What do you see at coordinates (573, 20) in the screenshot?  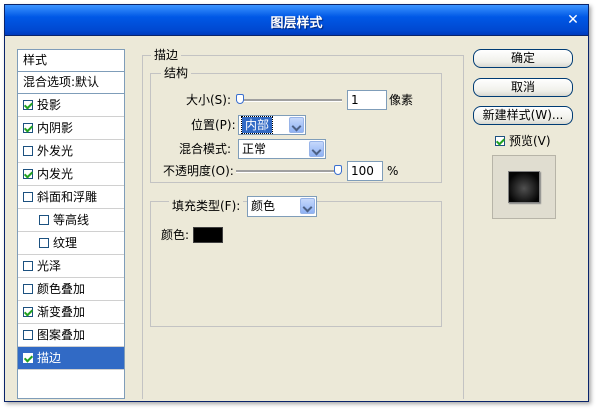 I see `close-icon: ✕` at bounding box center [573, 20].